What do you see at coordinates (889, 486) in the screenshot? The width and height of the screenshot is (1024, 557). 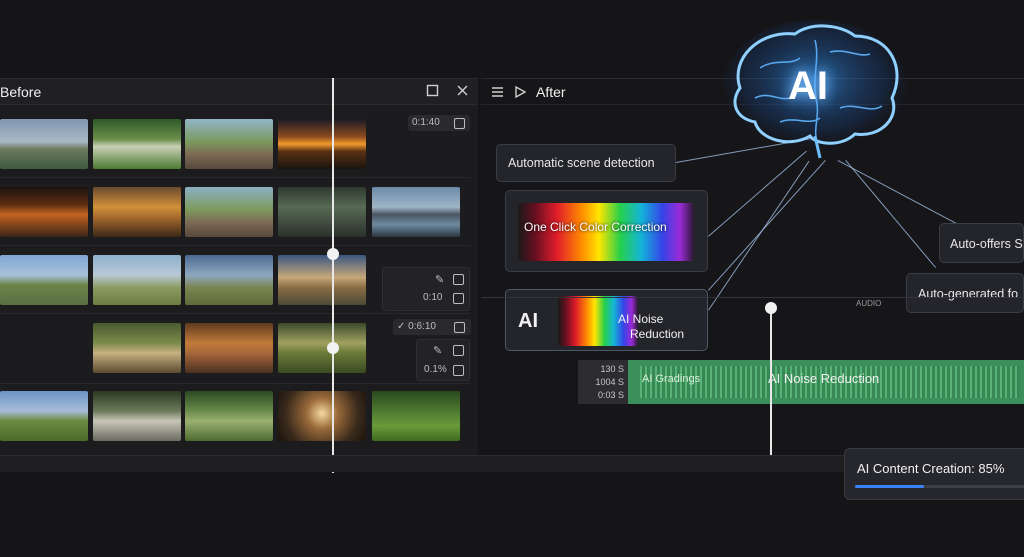 I see `progress-fill` at bounding box center [889, 486].